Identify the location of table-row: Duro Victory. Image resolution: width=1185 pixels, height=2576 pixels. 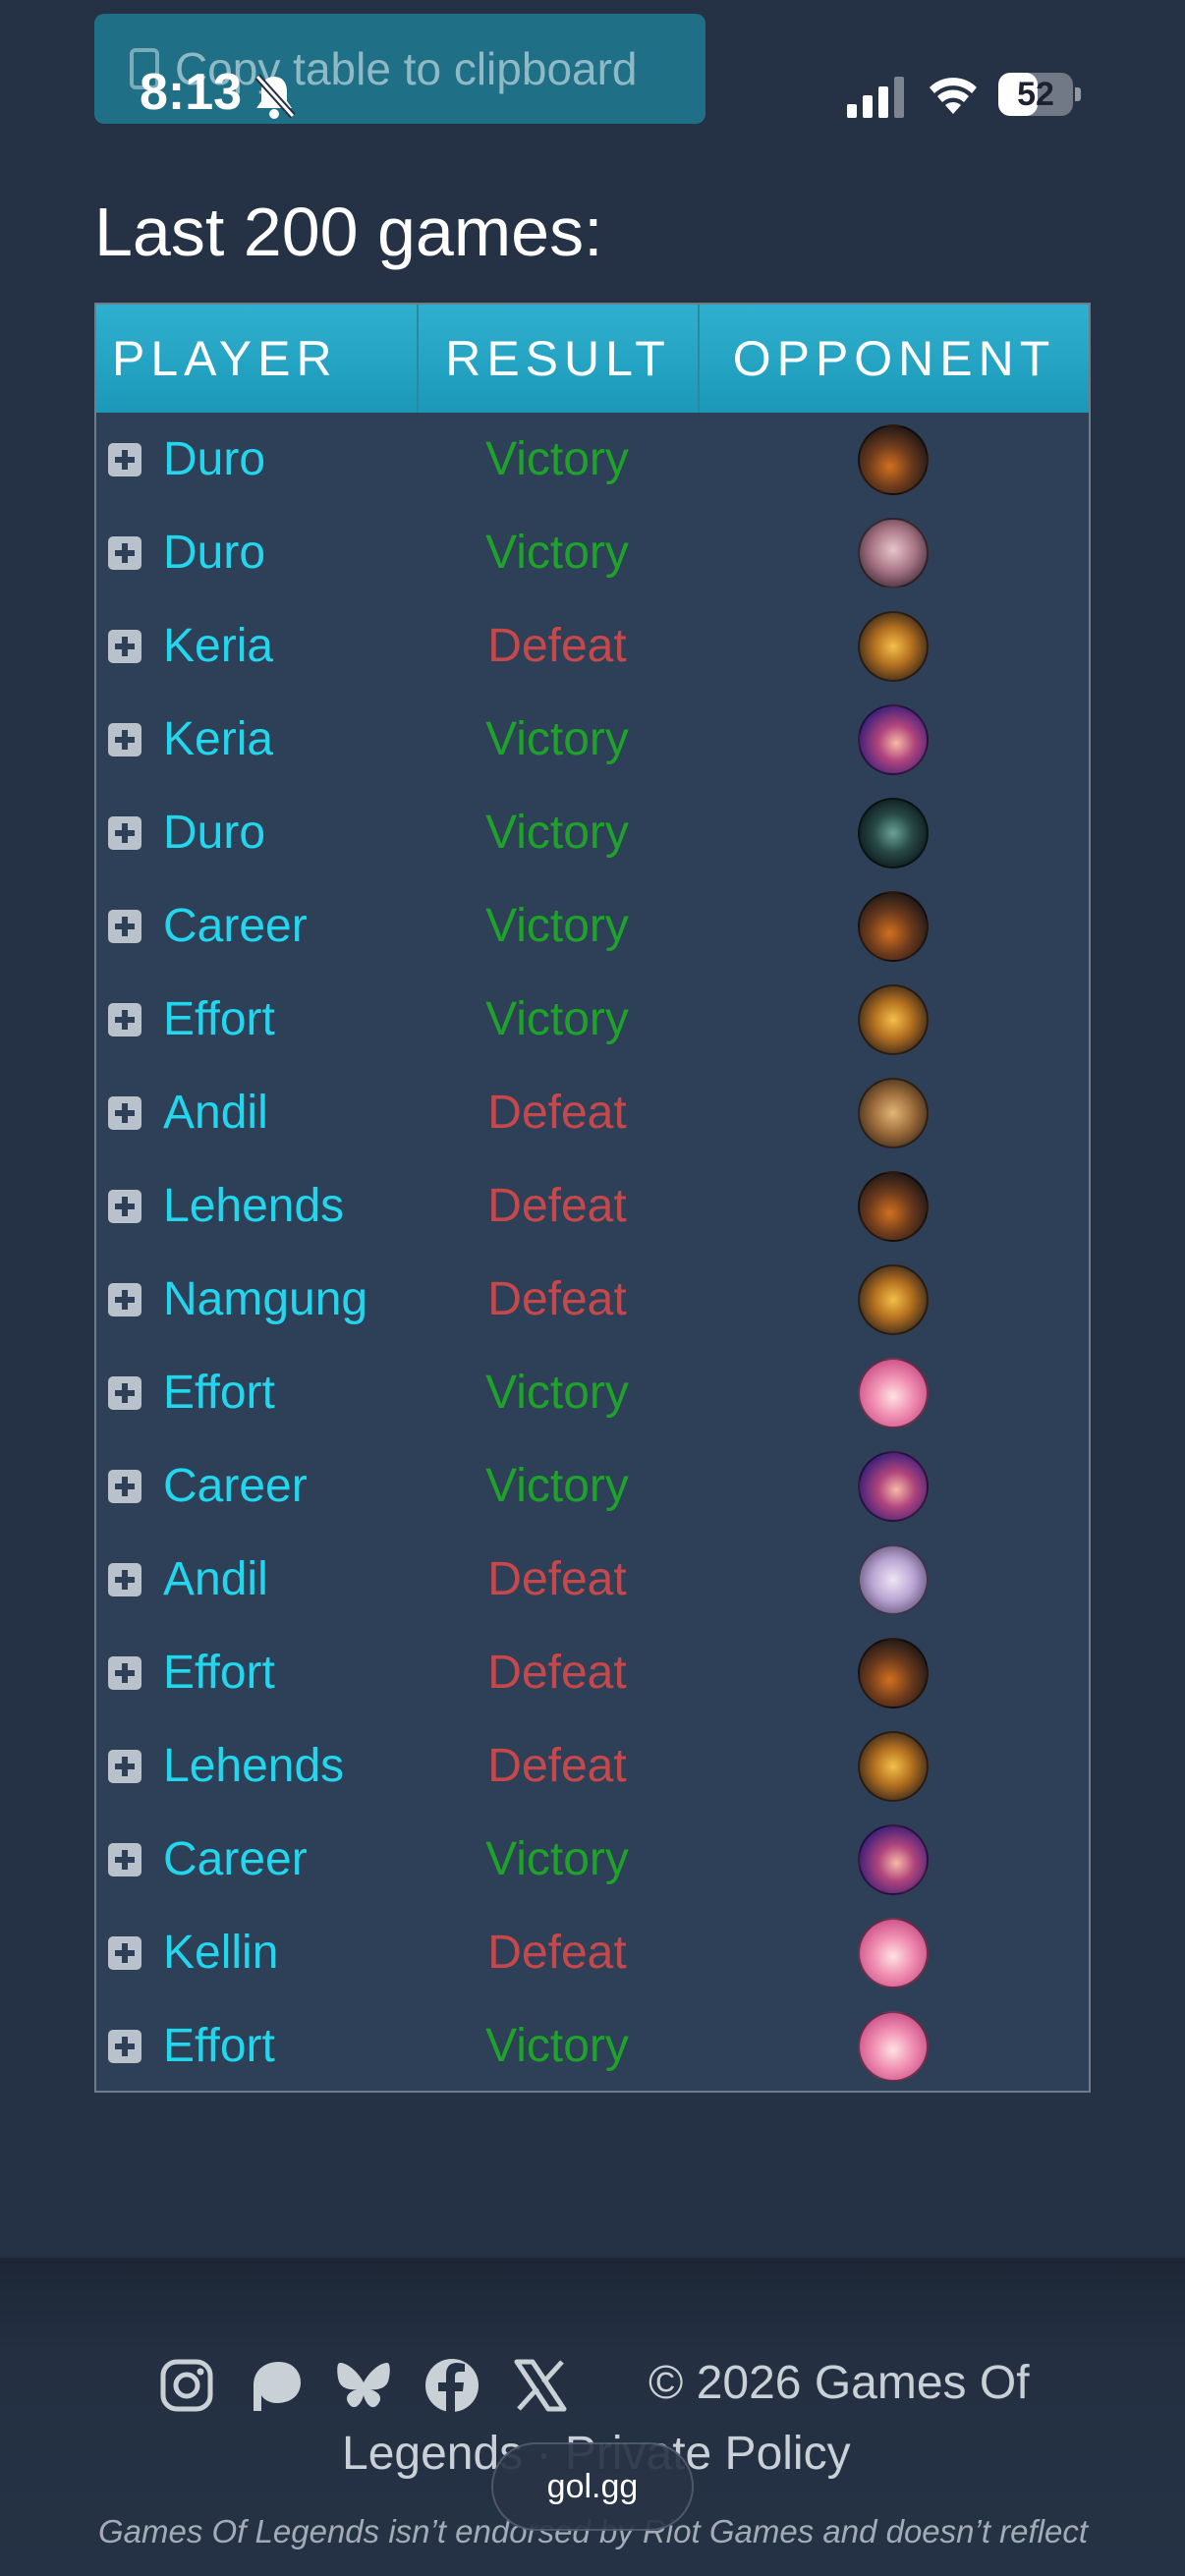
(592, 552).